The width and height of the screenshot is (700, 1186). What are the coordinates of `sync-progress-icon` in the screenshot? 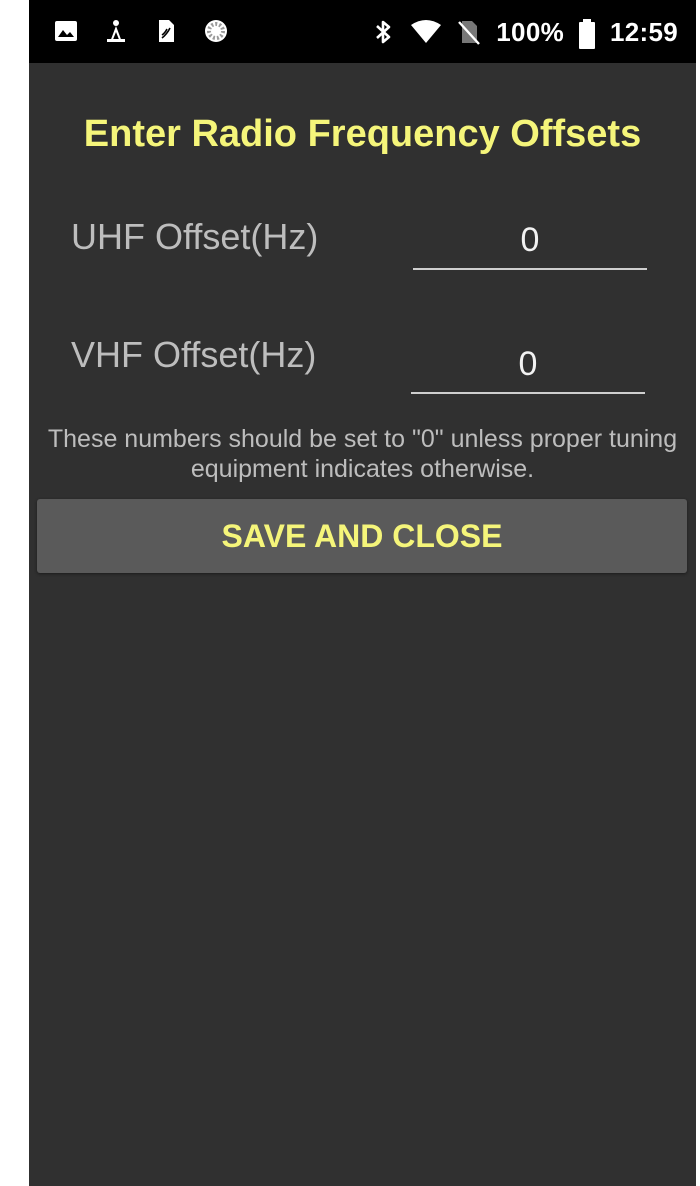 It's located at (216, 31).